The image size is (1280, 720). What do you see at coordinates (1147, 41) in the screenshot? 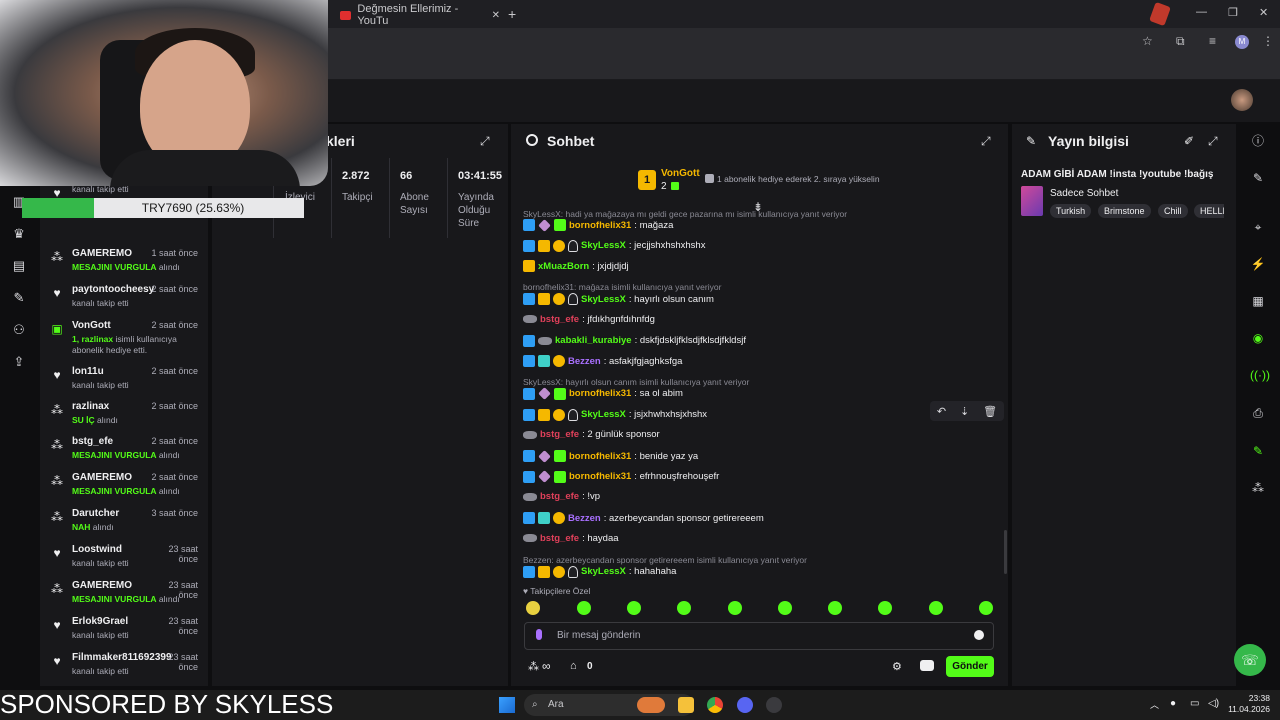
I see `star-icon: ☆` at bounding box center [1147, 41].